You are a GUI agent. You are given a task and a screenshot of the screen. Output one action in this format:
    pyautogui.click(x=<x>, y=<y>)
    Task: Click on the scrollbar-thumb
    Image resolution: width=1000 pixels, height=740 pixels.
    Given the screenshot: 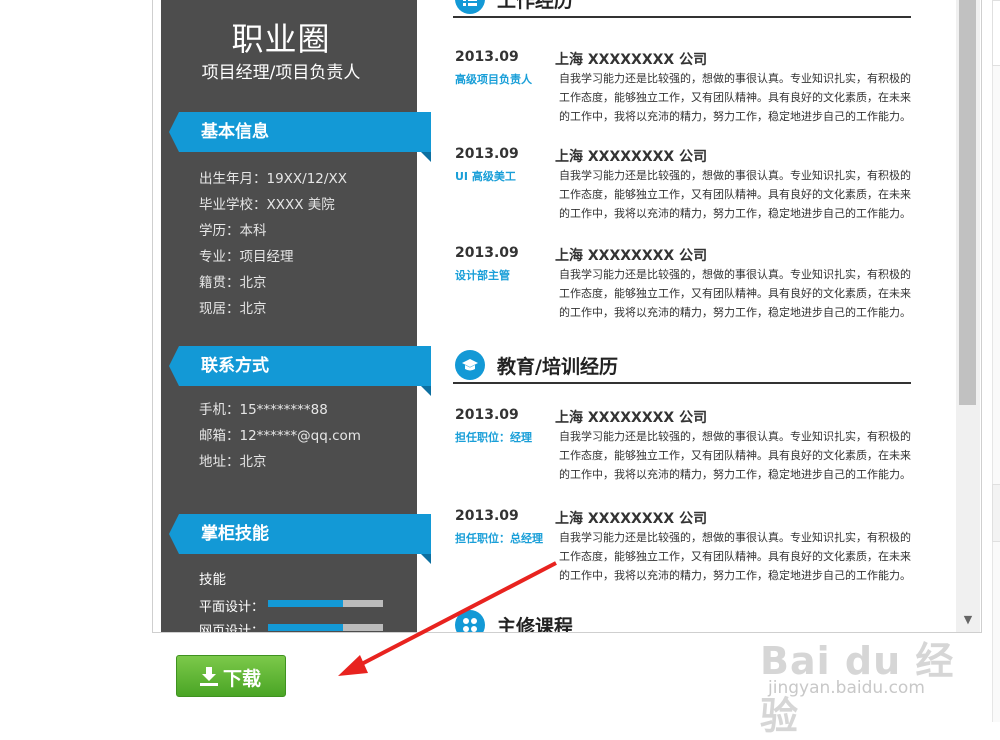 What is the action you would take?
    pyautogui.click(x=967, y=202)
    